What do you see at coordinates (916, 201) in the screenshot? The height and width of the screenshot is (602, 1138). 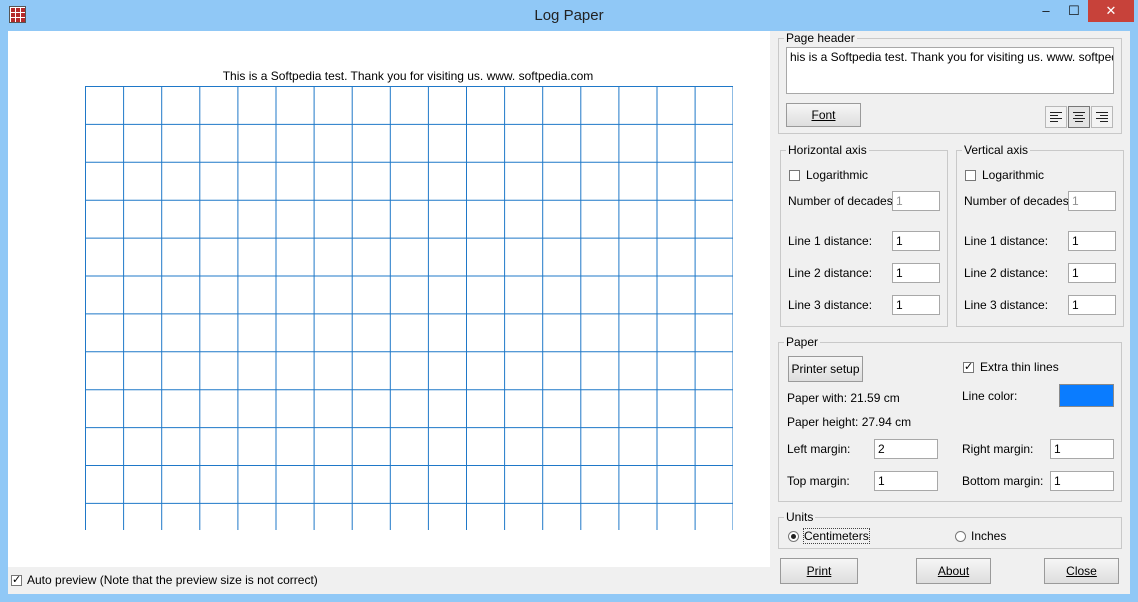 I see `horizontal-decades-field: 1` at bounding box center [916, 201].